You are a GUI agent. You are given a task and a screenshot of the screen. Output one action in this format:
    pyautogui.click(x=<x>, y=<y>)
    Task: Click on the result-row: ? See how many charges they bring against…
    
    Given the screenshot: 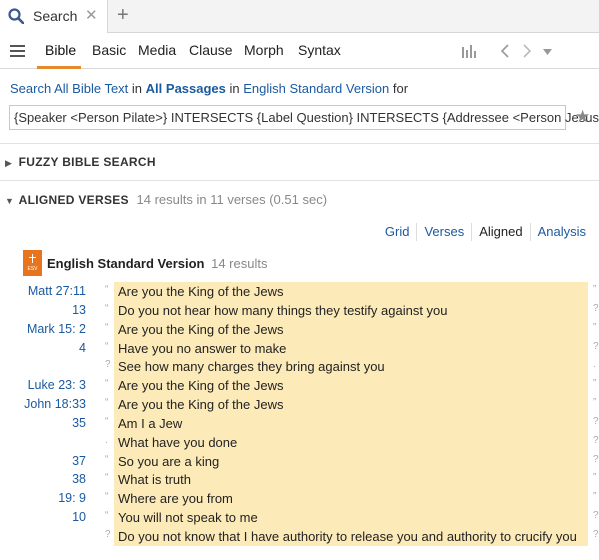 What is the action you would take?
    pyautogui.click(x=299, y=367)
    